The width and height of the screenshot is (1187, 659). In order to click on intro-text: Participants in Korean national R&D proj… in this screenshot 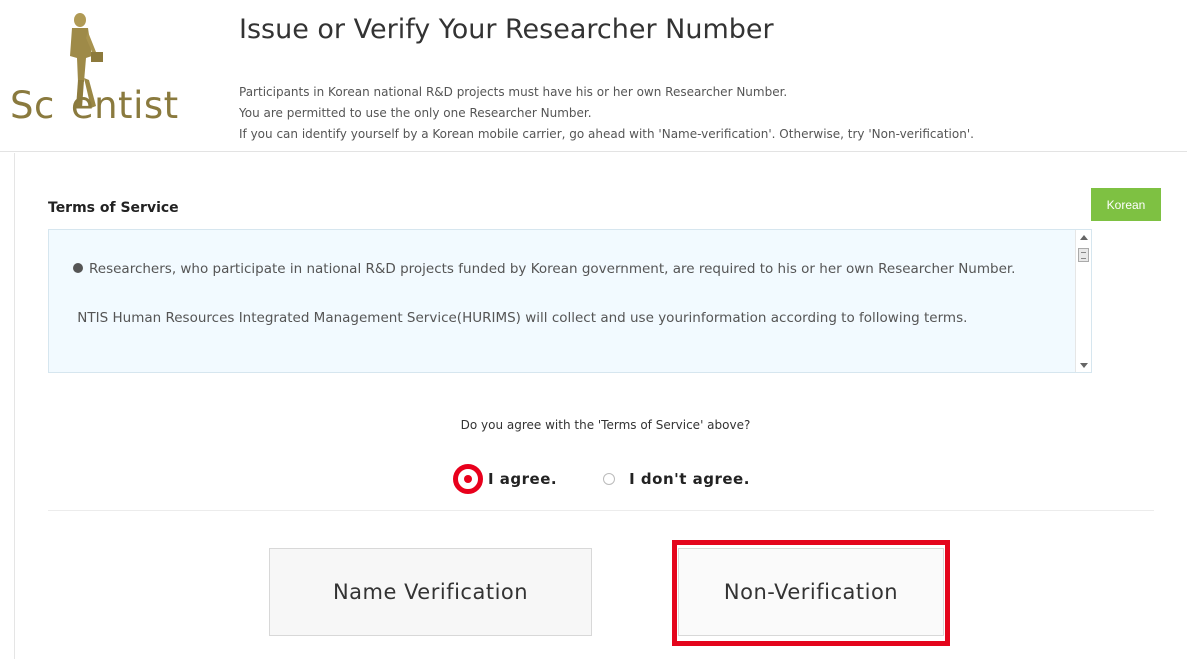, I will do `click(606, 113)`.